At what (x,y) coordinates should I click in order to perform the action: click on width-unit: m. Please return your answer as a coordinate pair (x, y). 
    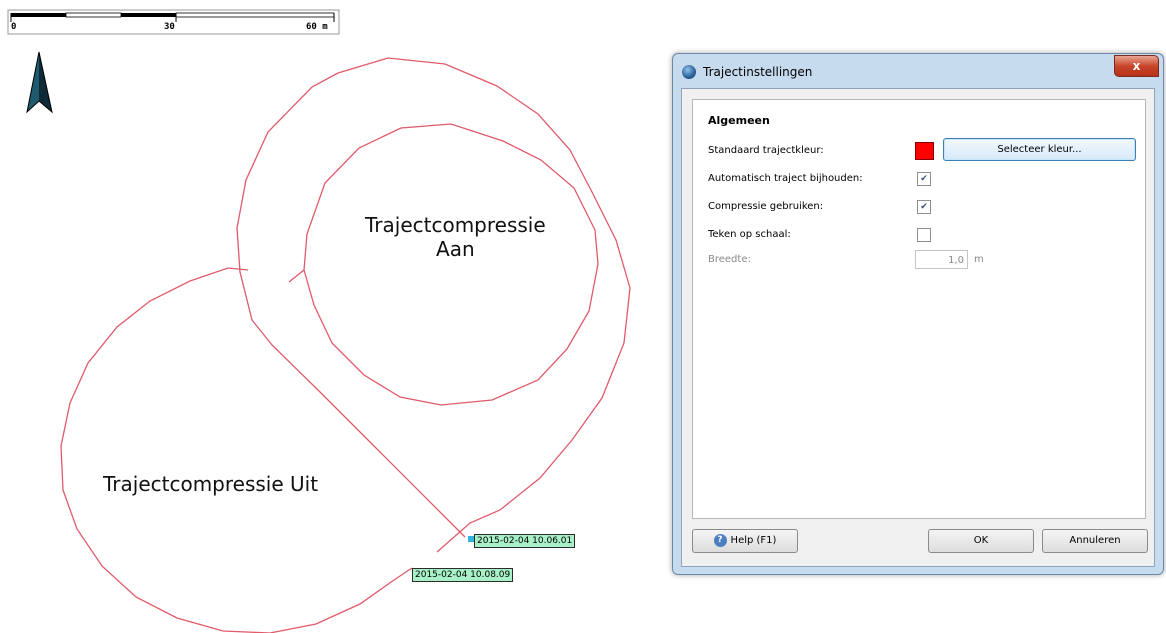
    Looking at the image, I should click on (979, 259).